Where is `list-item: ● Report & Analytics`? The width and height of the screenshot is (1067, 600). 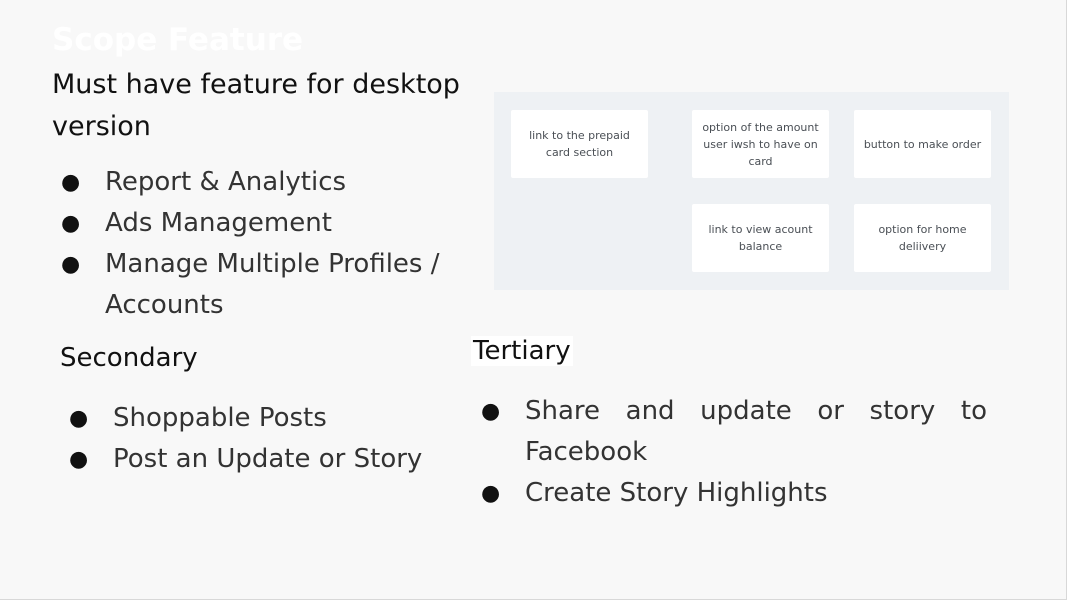 list-item: ● Report & Analytics is located at coordinates (268, 182).